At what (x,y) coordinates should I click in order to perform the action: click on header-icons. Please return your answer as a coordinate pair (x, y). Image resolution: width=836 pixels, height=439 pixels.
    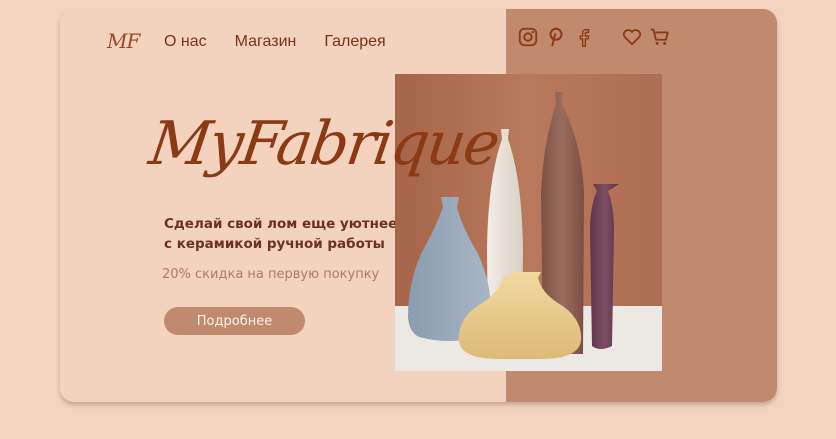
    Looking at the image, I should click on (597, 37).